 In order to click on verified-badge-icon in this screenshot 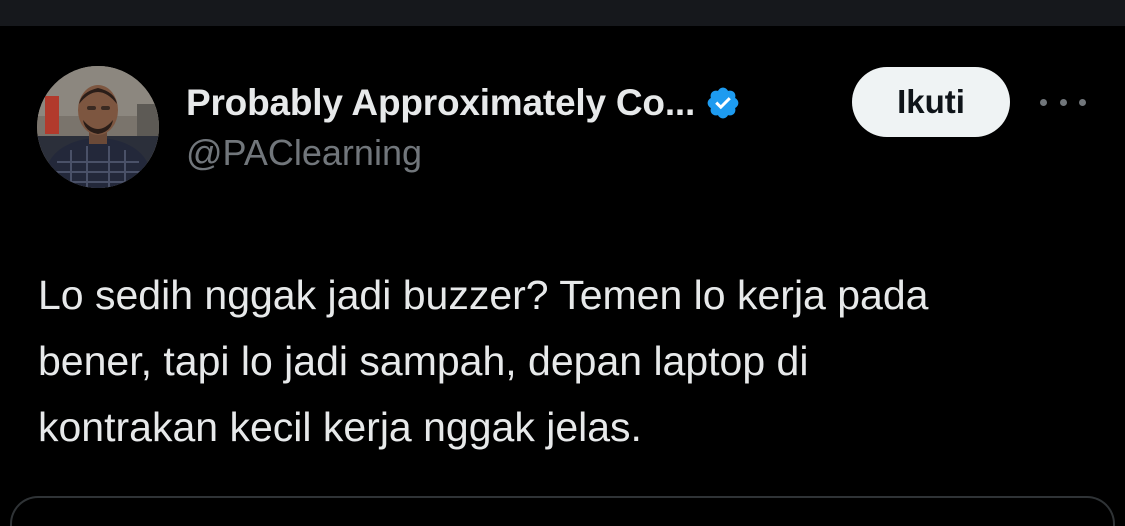, I will do `click(723, 103)`.